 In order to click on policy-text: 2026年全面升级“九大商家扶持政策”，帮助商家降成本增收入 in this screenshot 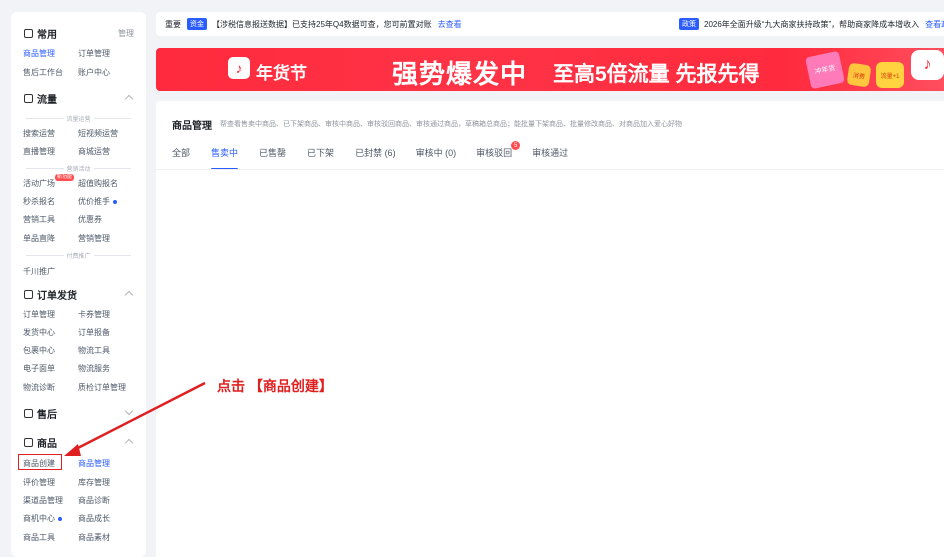, I will do `click(812, 24)`.